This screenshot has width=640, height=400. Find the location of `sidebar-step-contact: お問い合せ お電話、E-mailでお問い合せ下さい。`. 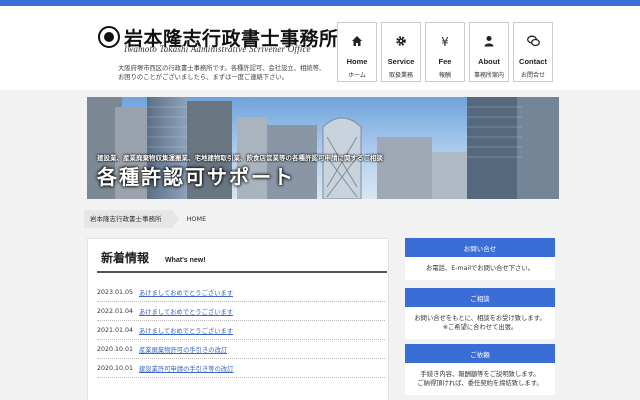

sidebar-step-contact: お問い合せ お電話、E-mailでお問い合せ下さい。 is located at coordinates (480, 259).